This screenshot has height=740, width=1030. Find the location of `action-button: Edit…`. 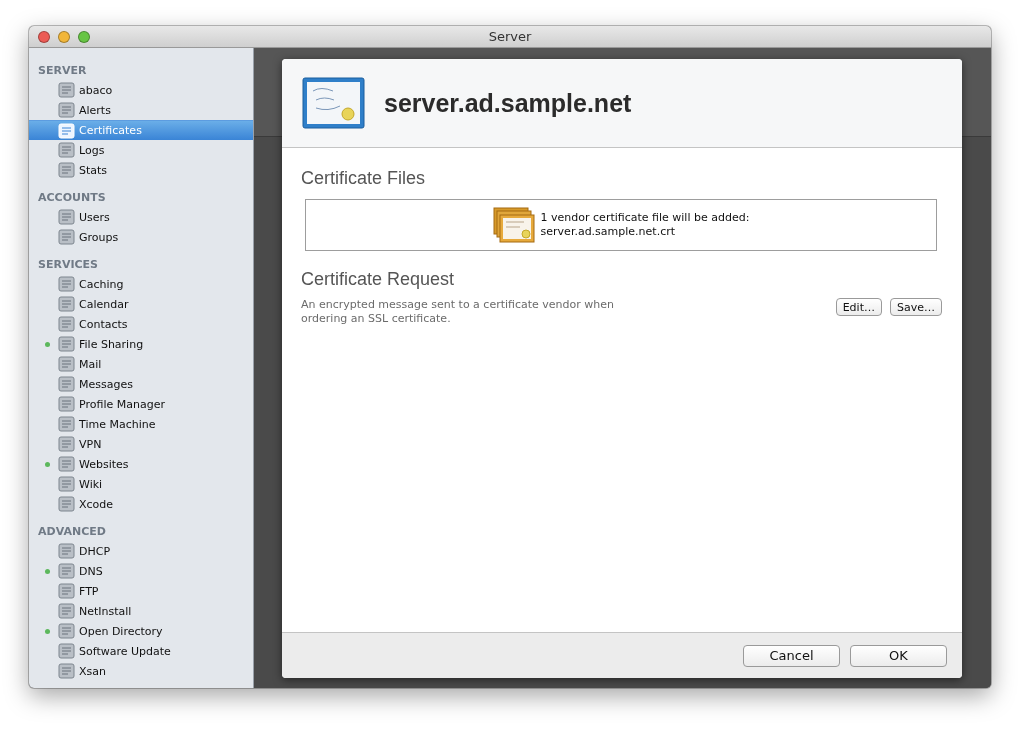

action-button: Edit… is located at coordinates (858, 307).